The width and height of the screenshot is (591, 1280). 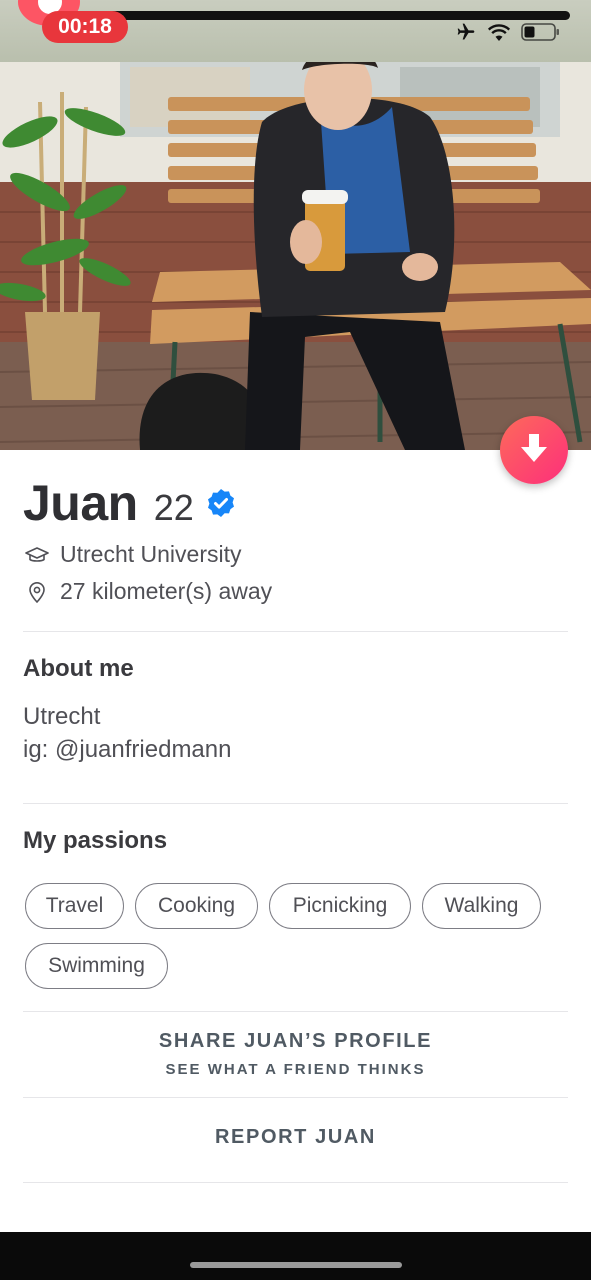 What do you see at coordinates (466, 32) in the screenshot?
I see `airplane-icon` at bounding box center [466, 32].